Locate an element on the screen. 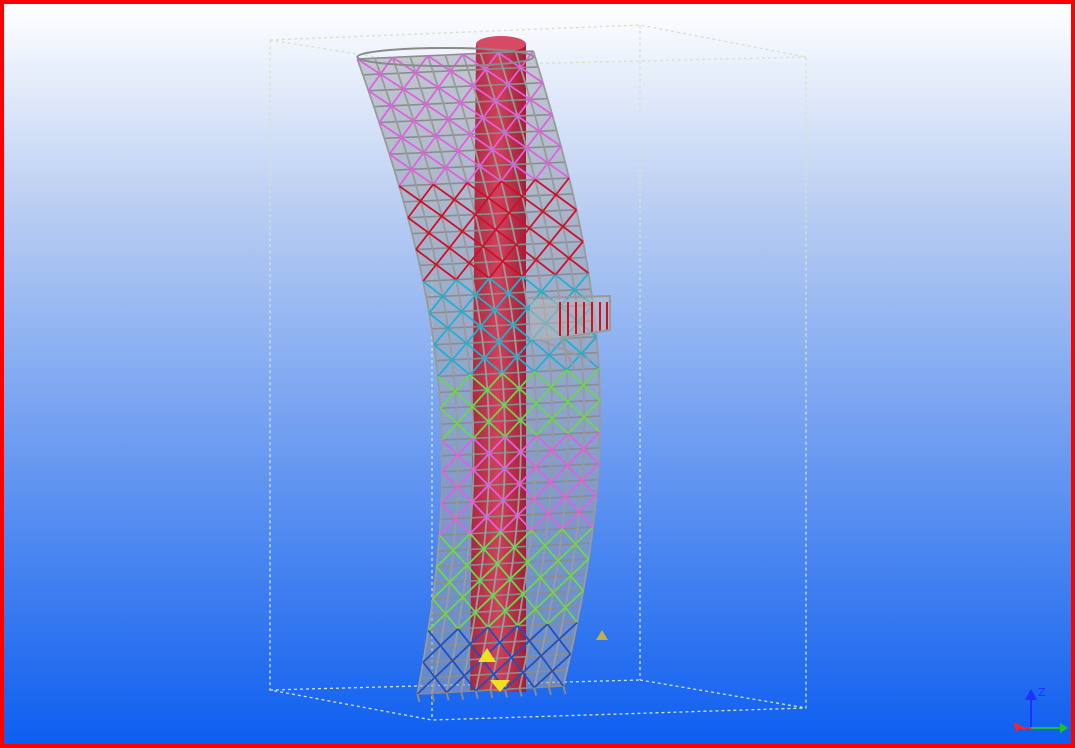  y-axis-arrow is located at coordinates (1064, 728).